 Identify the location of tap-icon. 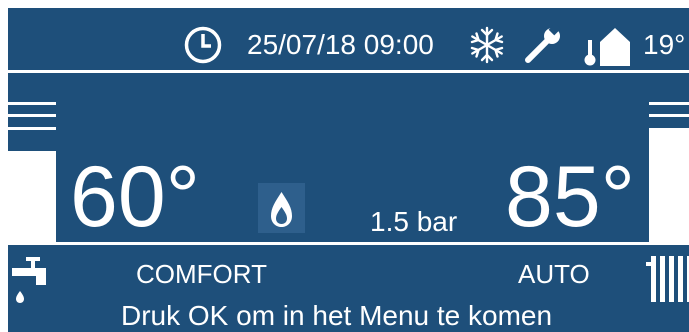
(32, 280).